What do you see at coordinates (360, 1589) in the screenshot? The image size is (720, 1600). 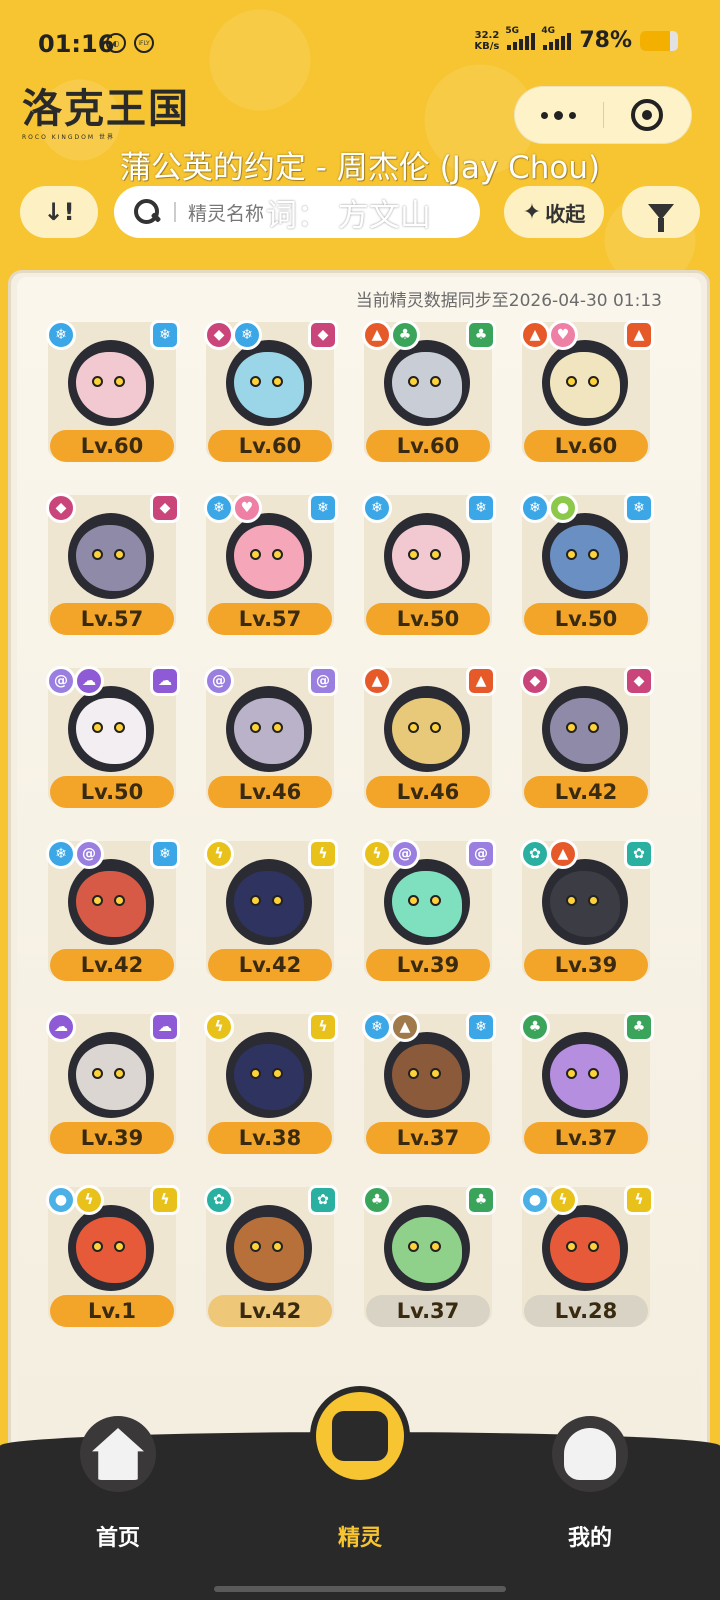 I see `home-indicator` at bounding box center [360, 1589].